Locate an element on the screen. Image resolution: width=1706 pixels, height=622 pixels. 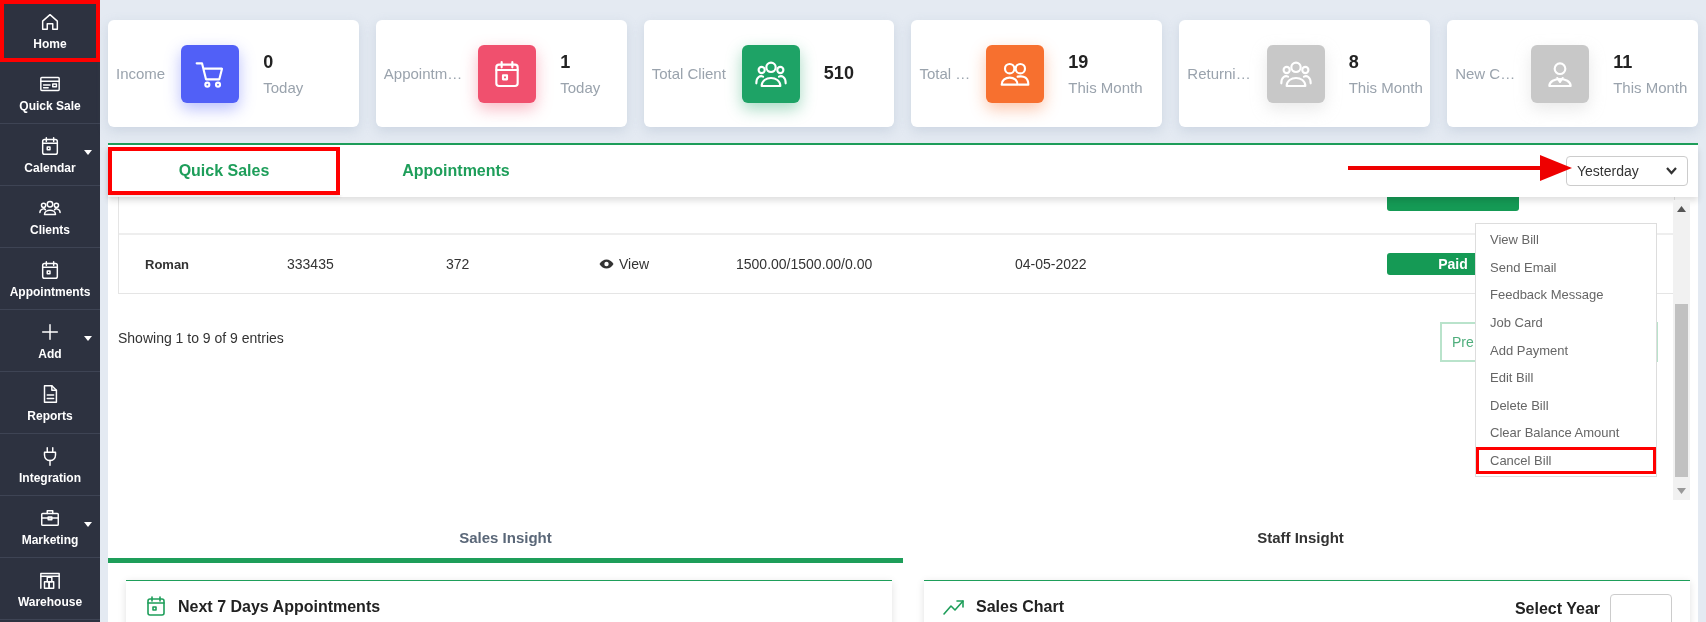
stat-value: 19 is located at coordinates (1079, 62).